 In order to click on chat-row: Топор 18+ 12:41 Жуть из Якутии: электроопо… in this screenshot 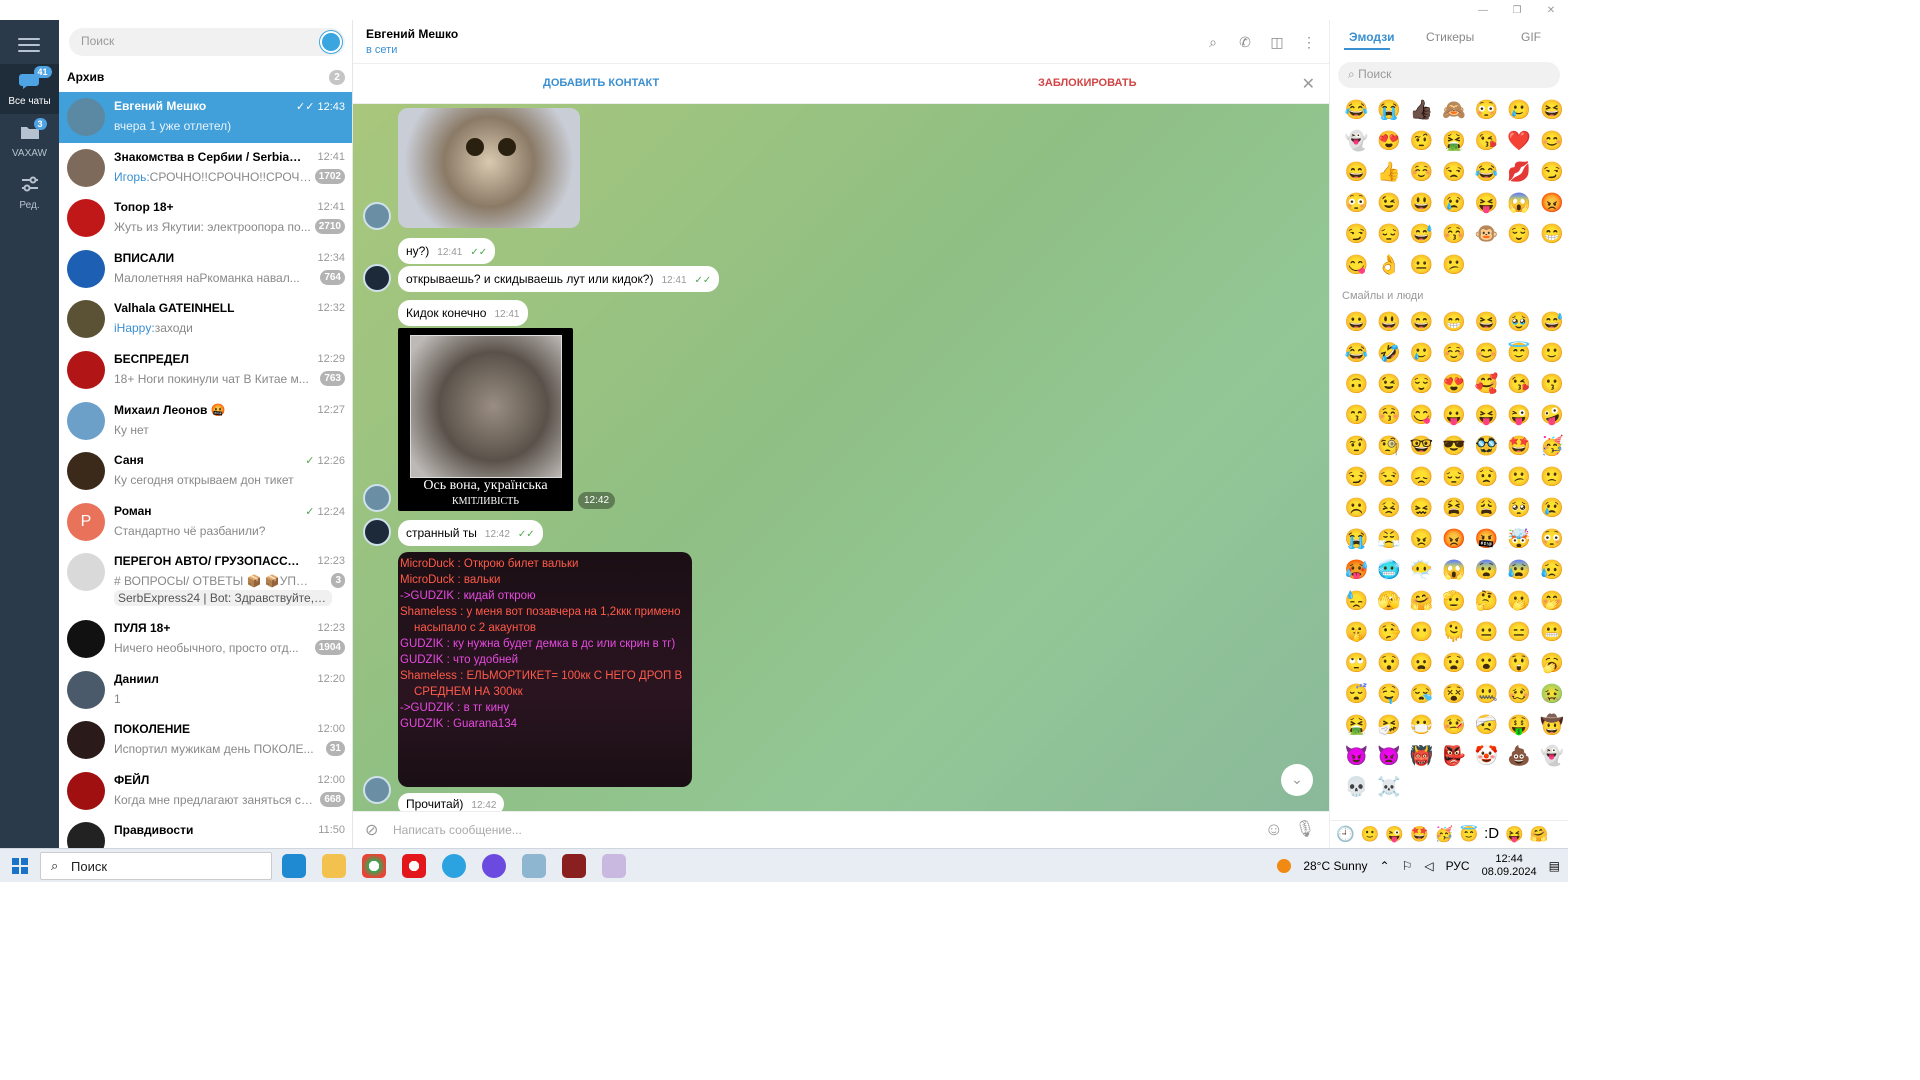, I will do `click(205, 218)`.